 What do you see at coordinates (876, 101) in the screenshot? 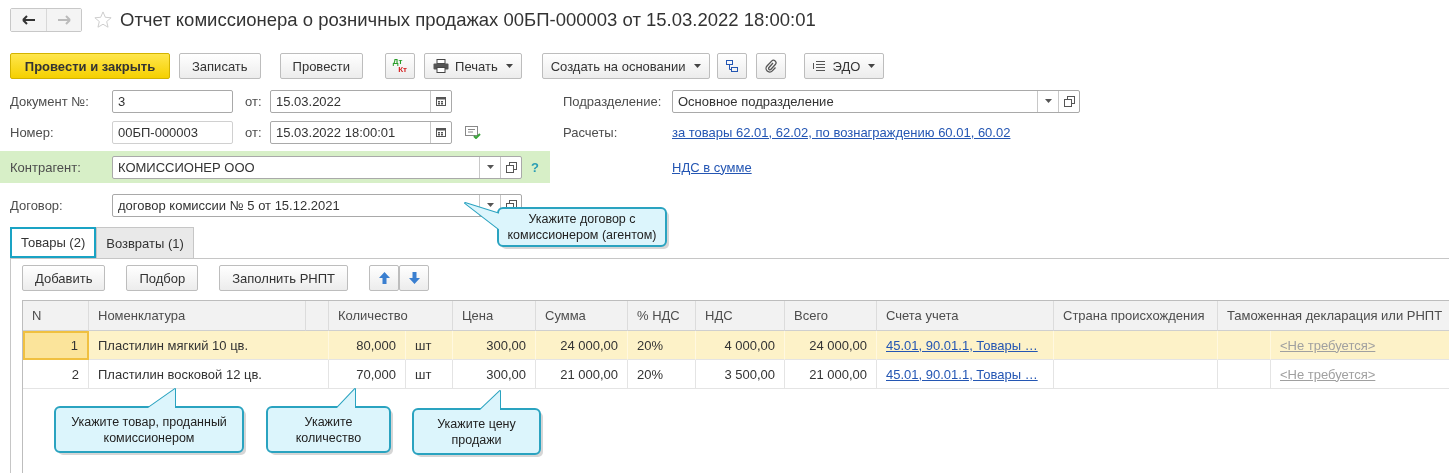
I see `department-field: Основное подразделение` at bounding box center [876, 101].